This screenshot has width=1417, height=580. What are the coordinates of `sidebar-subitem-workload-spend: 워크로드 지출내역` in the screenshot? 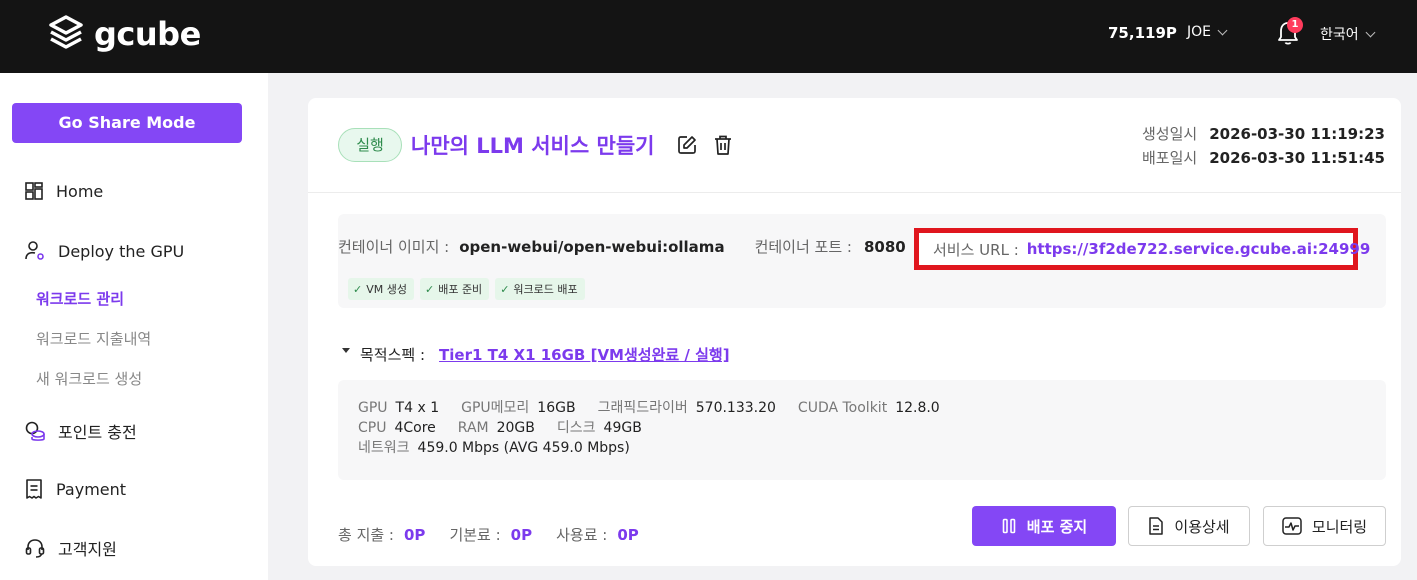 It's located at (93, 338).